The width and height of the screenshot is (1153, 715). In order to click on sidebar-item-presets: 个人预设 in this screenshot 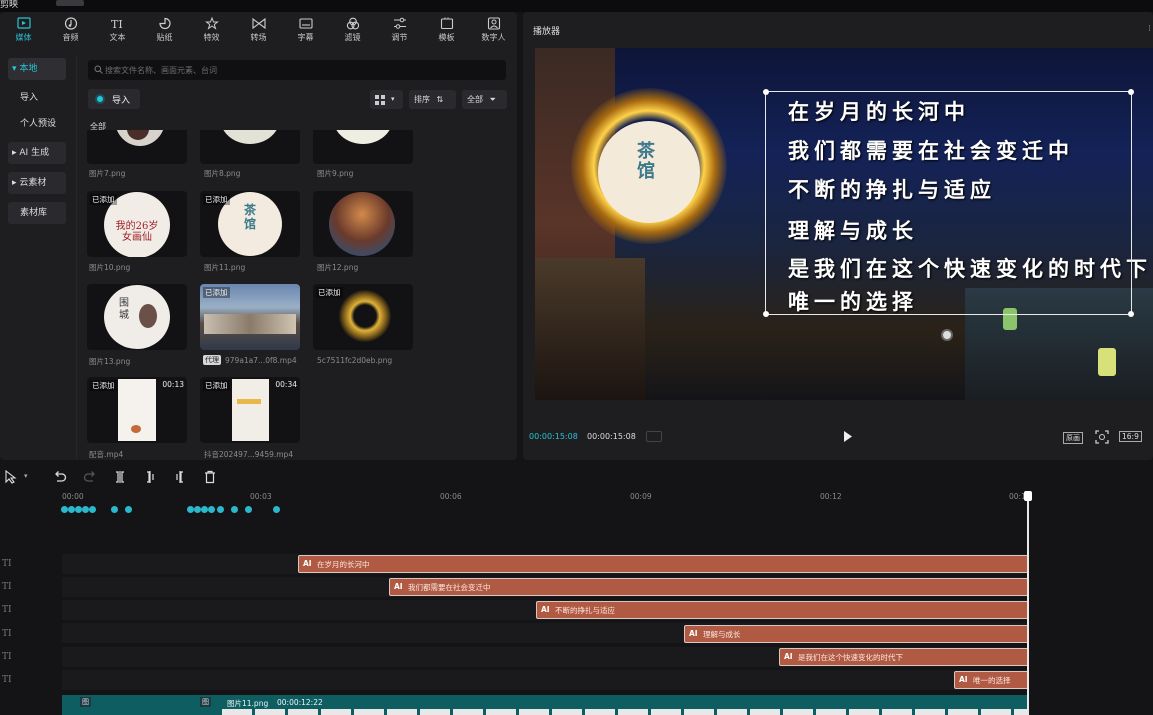, I will do `click(41, 124)`.